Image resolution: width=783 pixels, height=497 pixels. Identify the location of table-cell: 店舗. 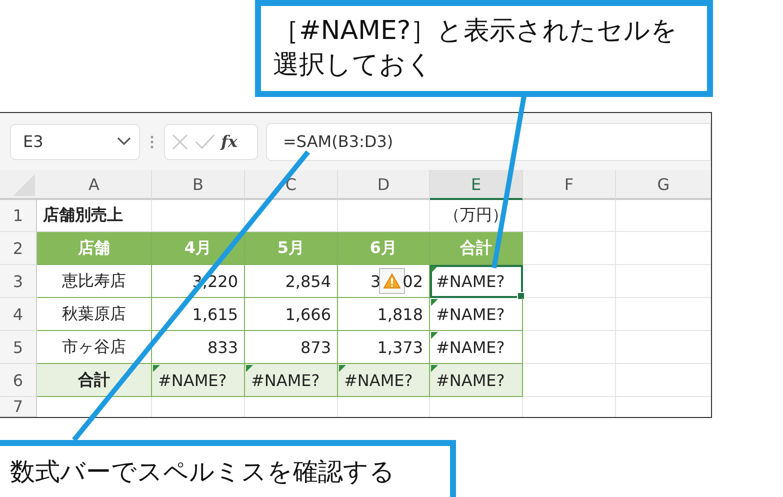
(94, 248).